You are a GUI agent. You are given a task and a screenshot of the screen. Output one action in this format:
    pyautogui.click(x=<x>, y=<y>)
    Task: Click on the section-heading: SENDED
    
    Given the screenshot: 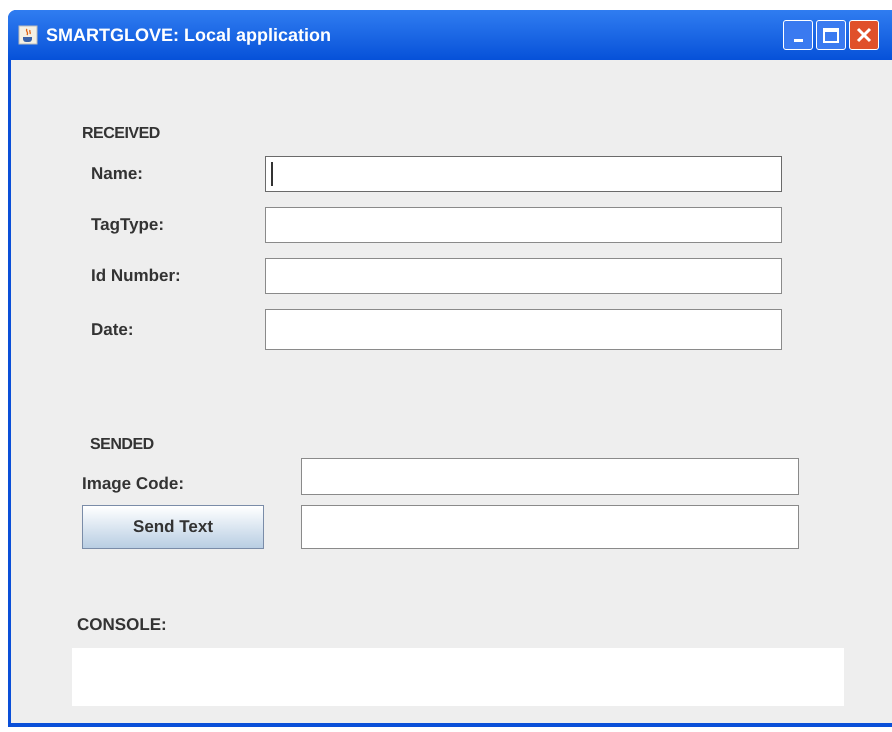 What is the action you would take?
    pyautogui.click(x=122, y=445)
    